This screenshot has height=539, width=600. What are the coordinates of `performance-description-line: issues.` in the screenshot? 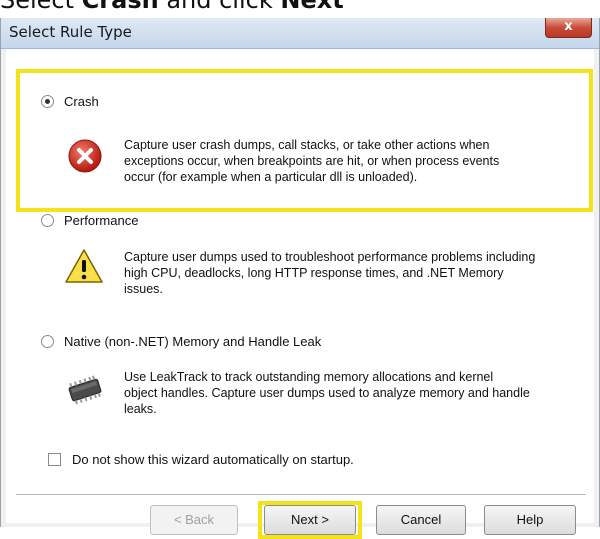 It's located at (143, 289).